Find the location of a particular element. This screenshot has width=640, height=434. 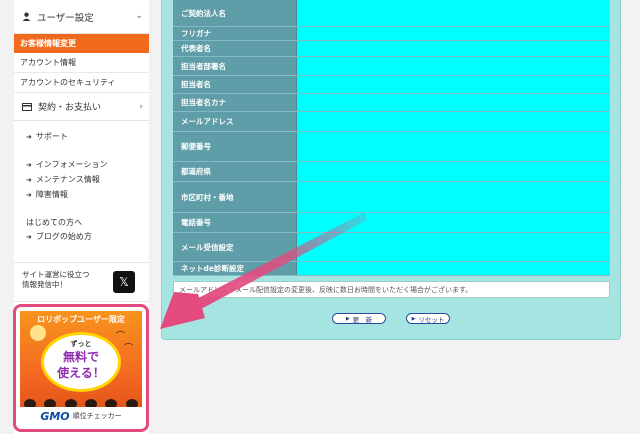

reset-button: ▶ リセット is located at coordinates (428, 318).